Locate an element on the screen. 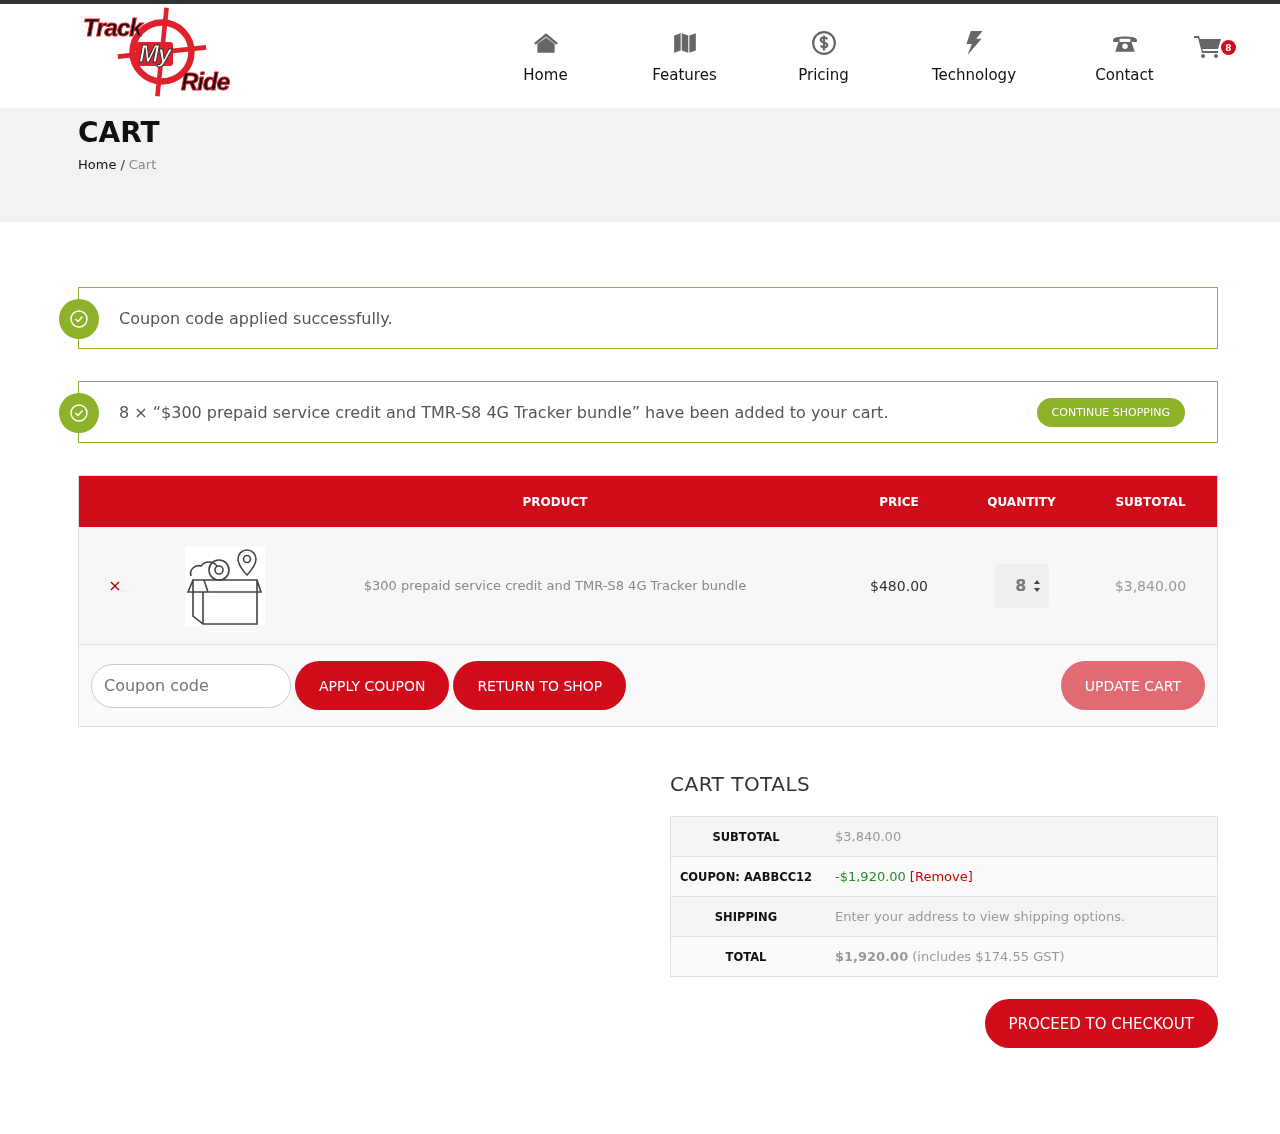  map-icon is located at coordinates (684, 43).